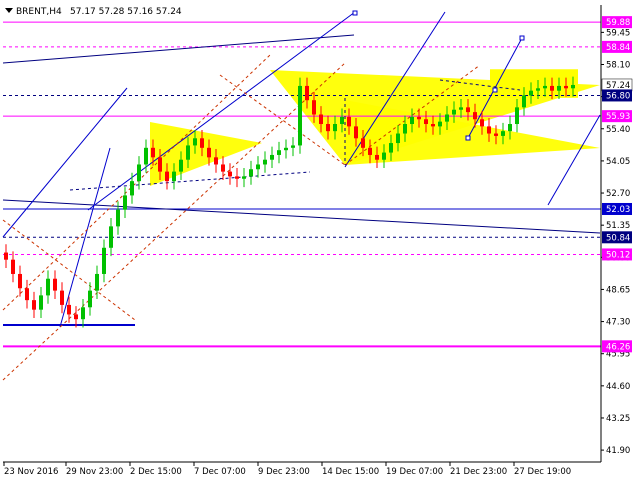 The height and width of the screenshot is (480, 640). What do you see at coordinates (618, 130) in the screenshot?
I see `y-tick-label: 55.40` at bounding box center [618, 130].